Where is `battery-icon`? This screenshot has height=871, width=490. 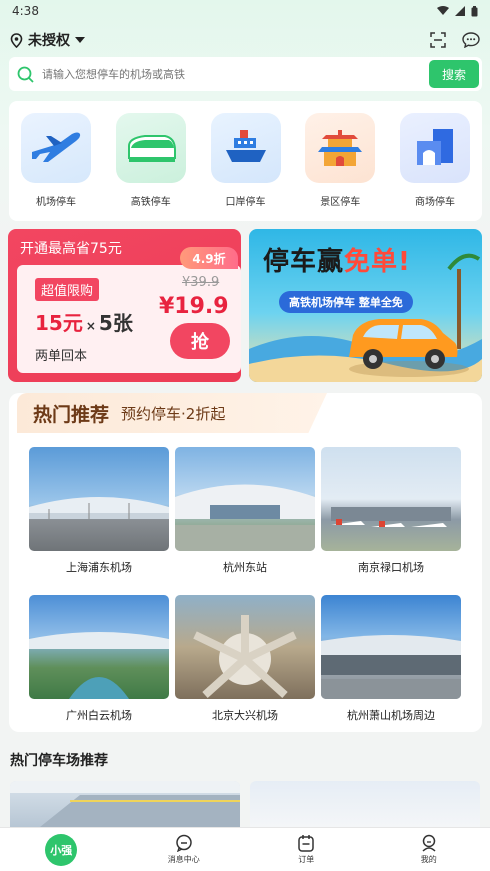
battery-icon is located at coordinates (474, 10).